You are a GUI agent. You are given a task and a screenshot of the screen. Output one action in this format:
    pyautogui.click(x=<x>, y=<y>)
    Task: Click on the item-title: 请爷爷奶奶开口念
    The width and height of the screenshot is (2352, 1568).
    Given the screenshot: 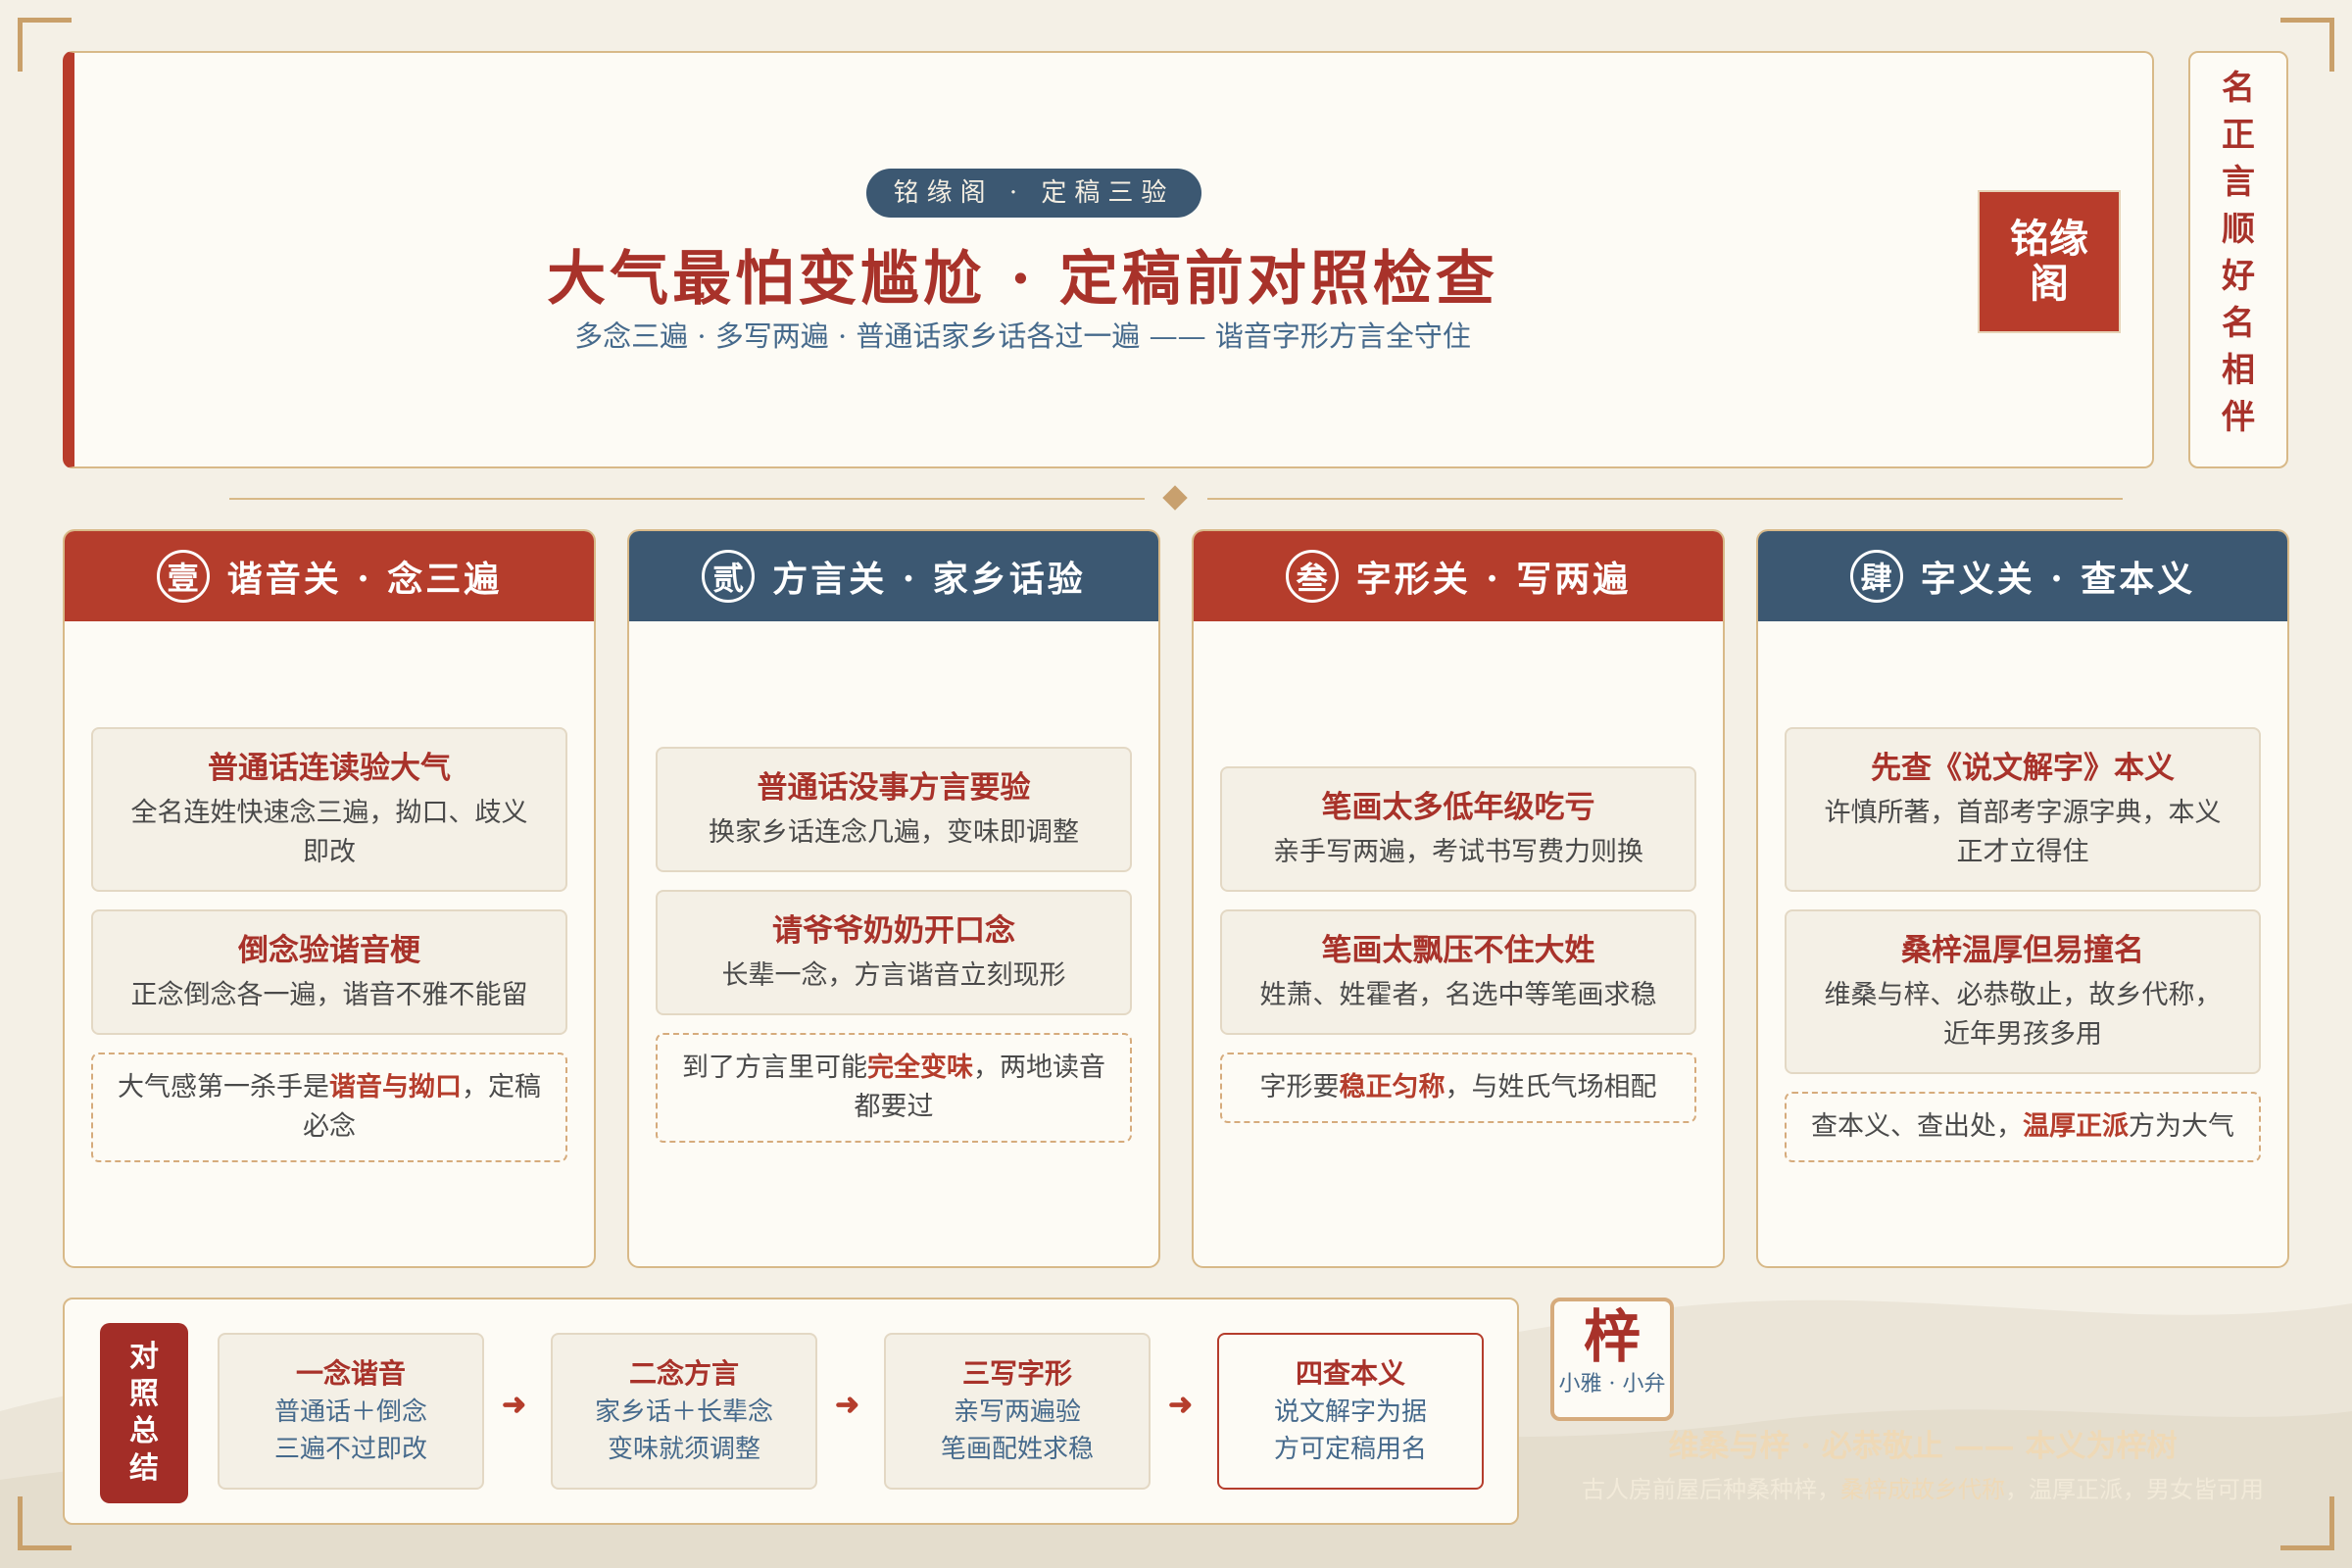 What is the action you would take?
    pyautogui.click(x=893, y=931)
    